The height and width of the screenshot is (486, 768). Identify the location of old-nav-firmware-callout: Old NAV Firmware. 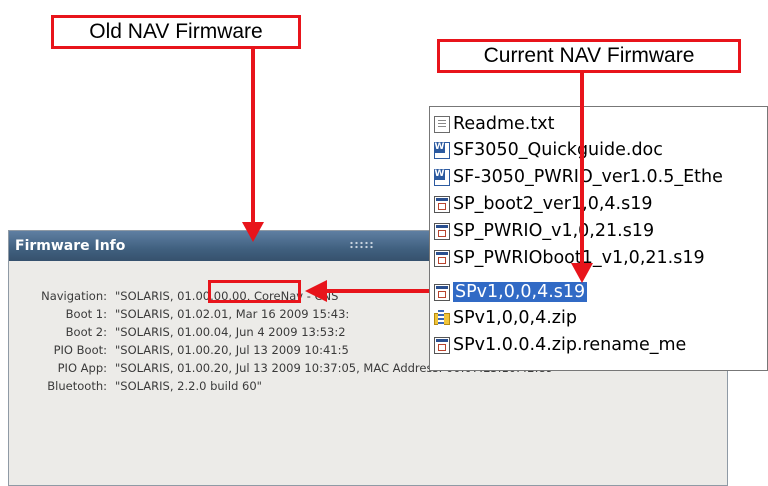
(176, 32).